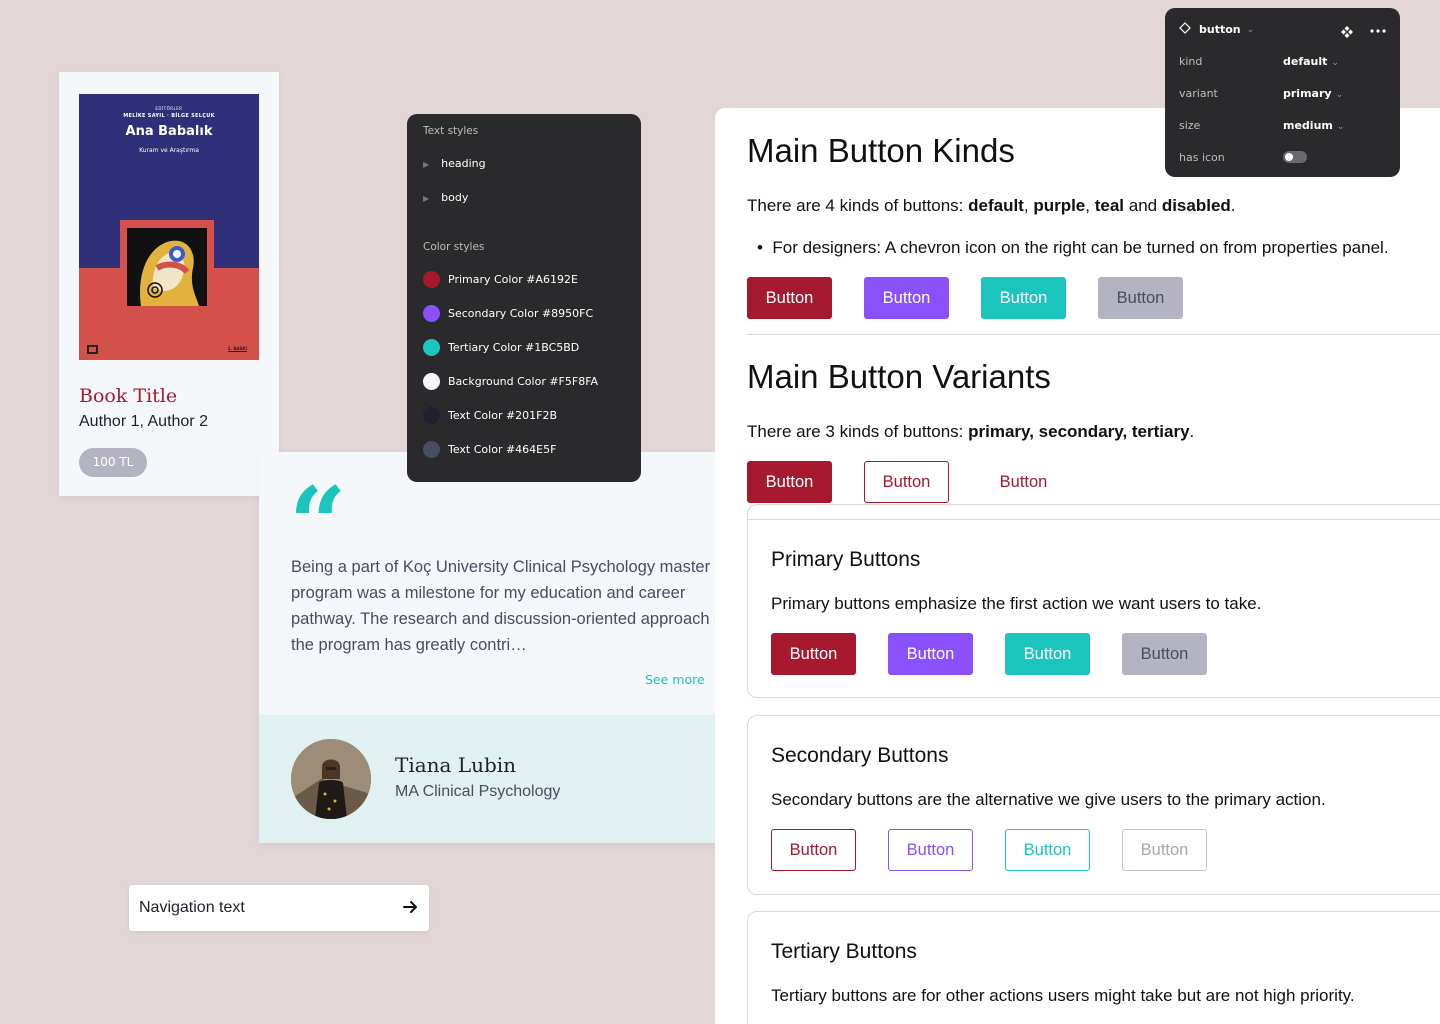  Describe the element at coordinates (237, 349) in the screenshot. I see `edition-badge: 1. BASKI` at that location.